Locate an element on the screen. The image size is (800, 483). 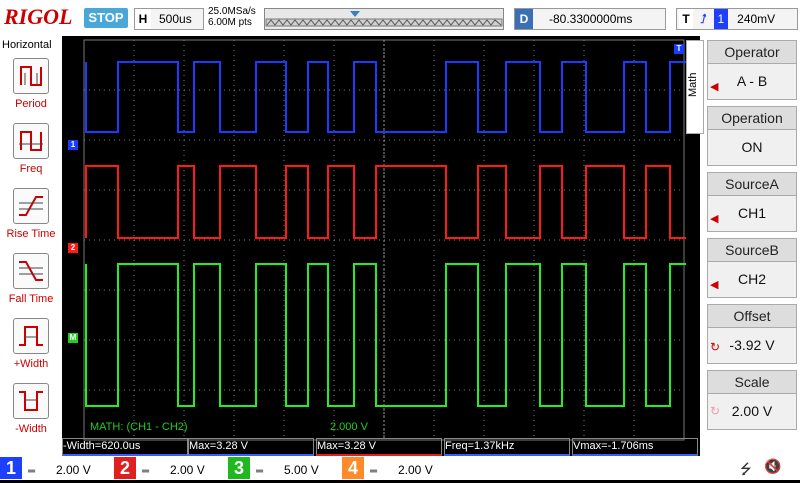
pos-width-label: +Width is located at coordinates (31, 364).